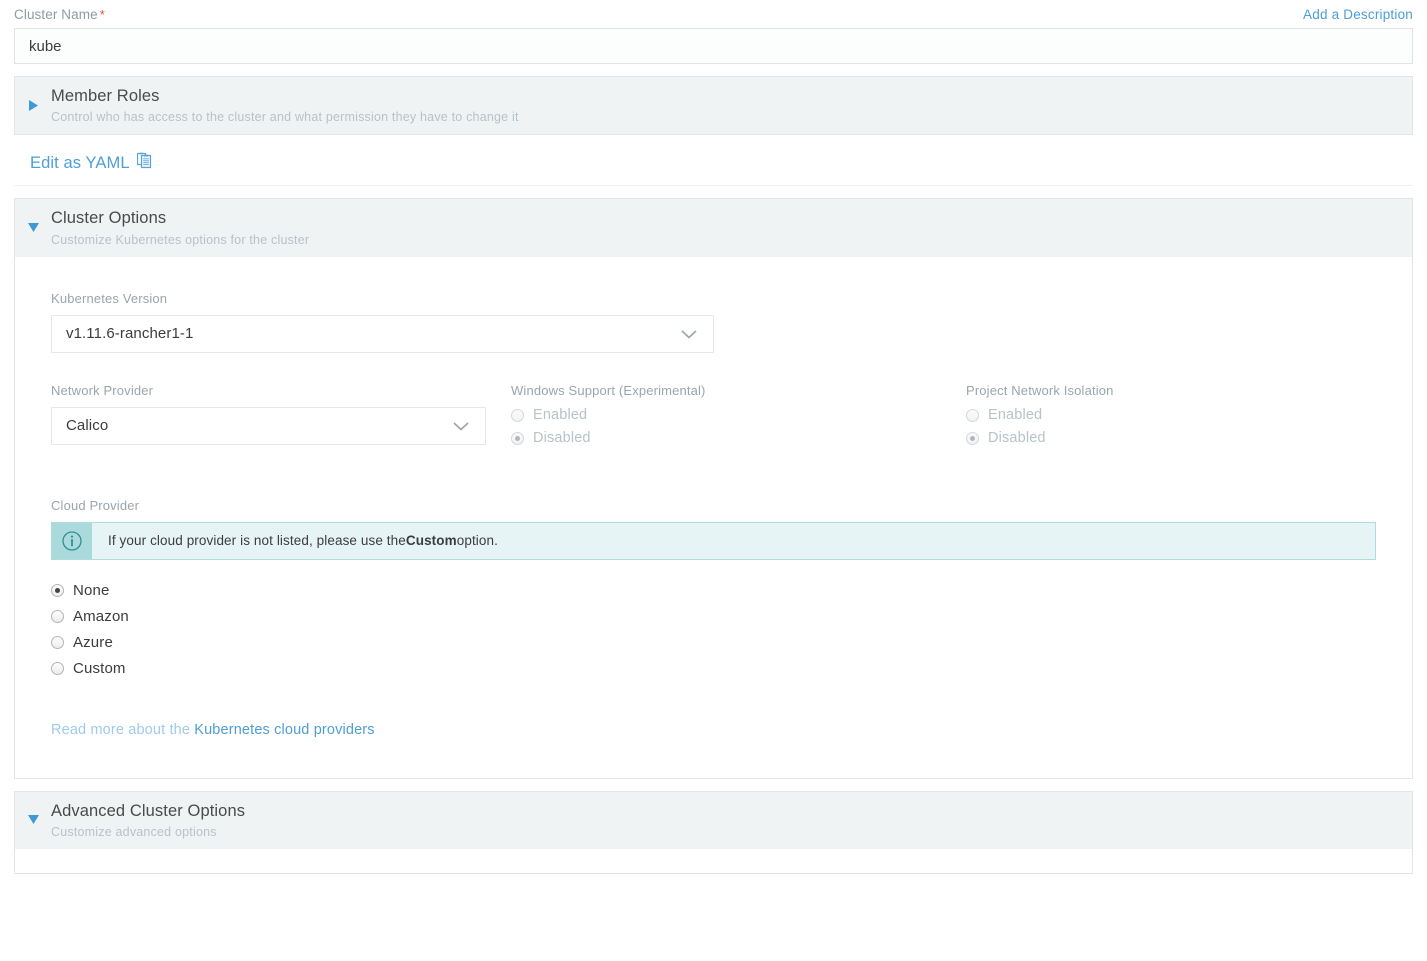 The image size is (1427, 961). Describe the element at coordinates (95, 505) in the screenshot. I see `cloud-provider-label: Cloud Provider` at that location.